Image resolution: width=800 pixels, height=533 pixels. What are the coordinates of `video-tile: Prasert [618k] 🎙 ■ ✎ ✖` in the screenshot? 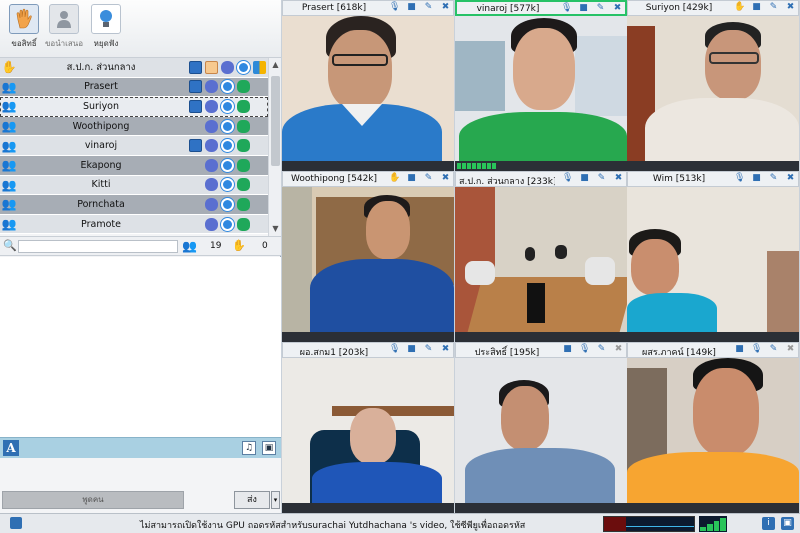 It's located at (368, 85).